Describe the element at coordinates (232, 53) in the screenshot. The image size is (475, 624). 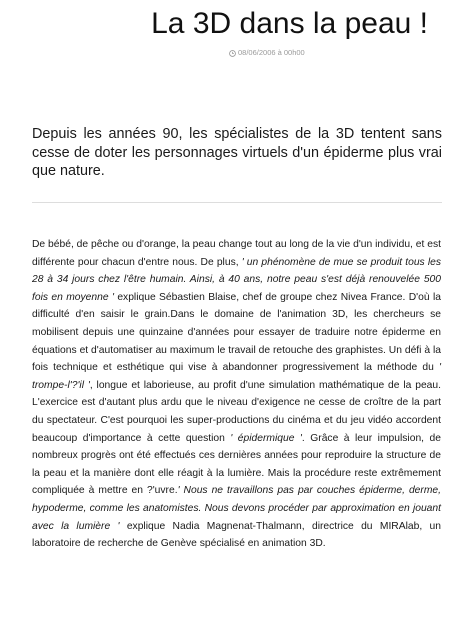
I see `clock-icon` at that location.